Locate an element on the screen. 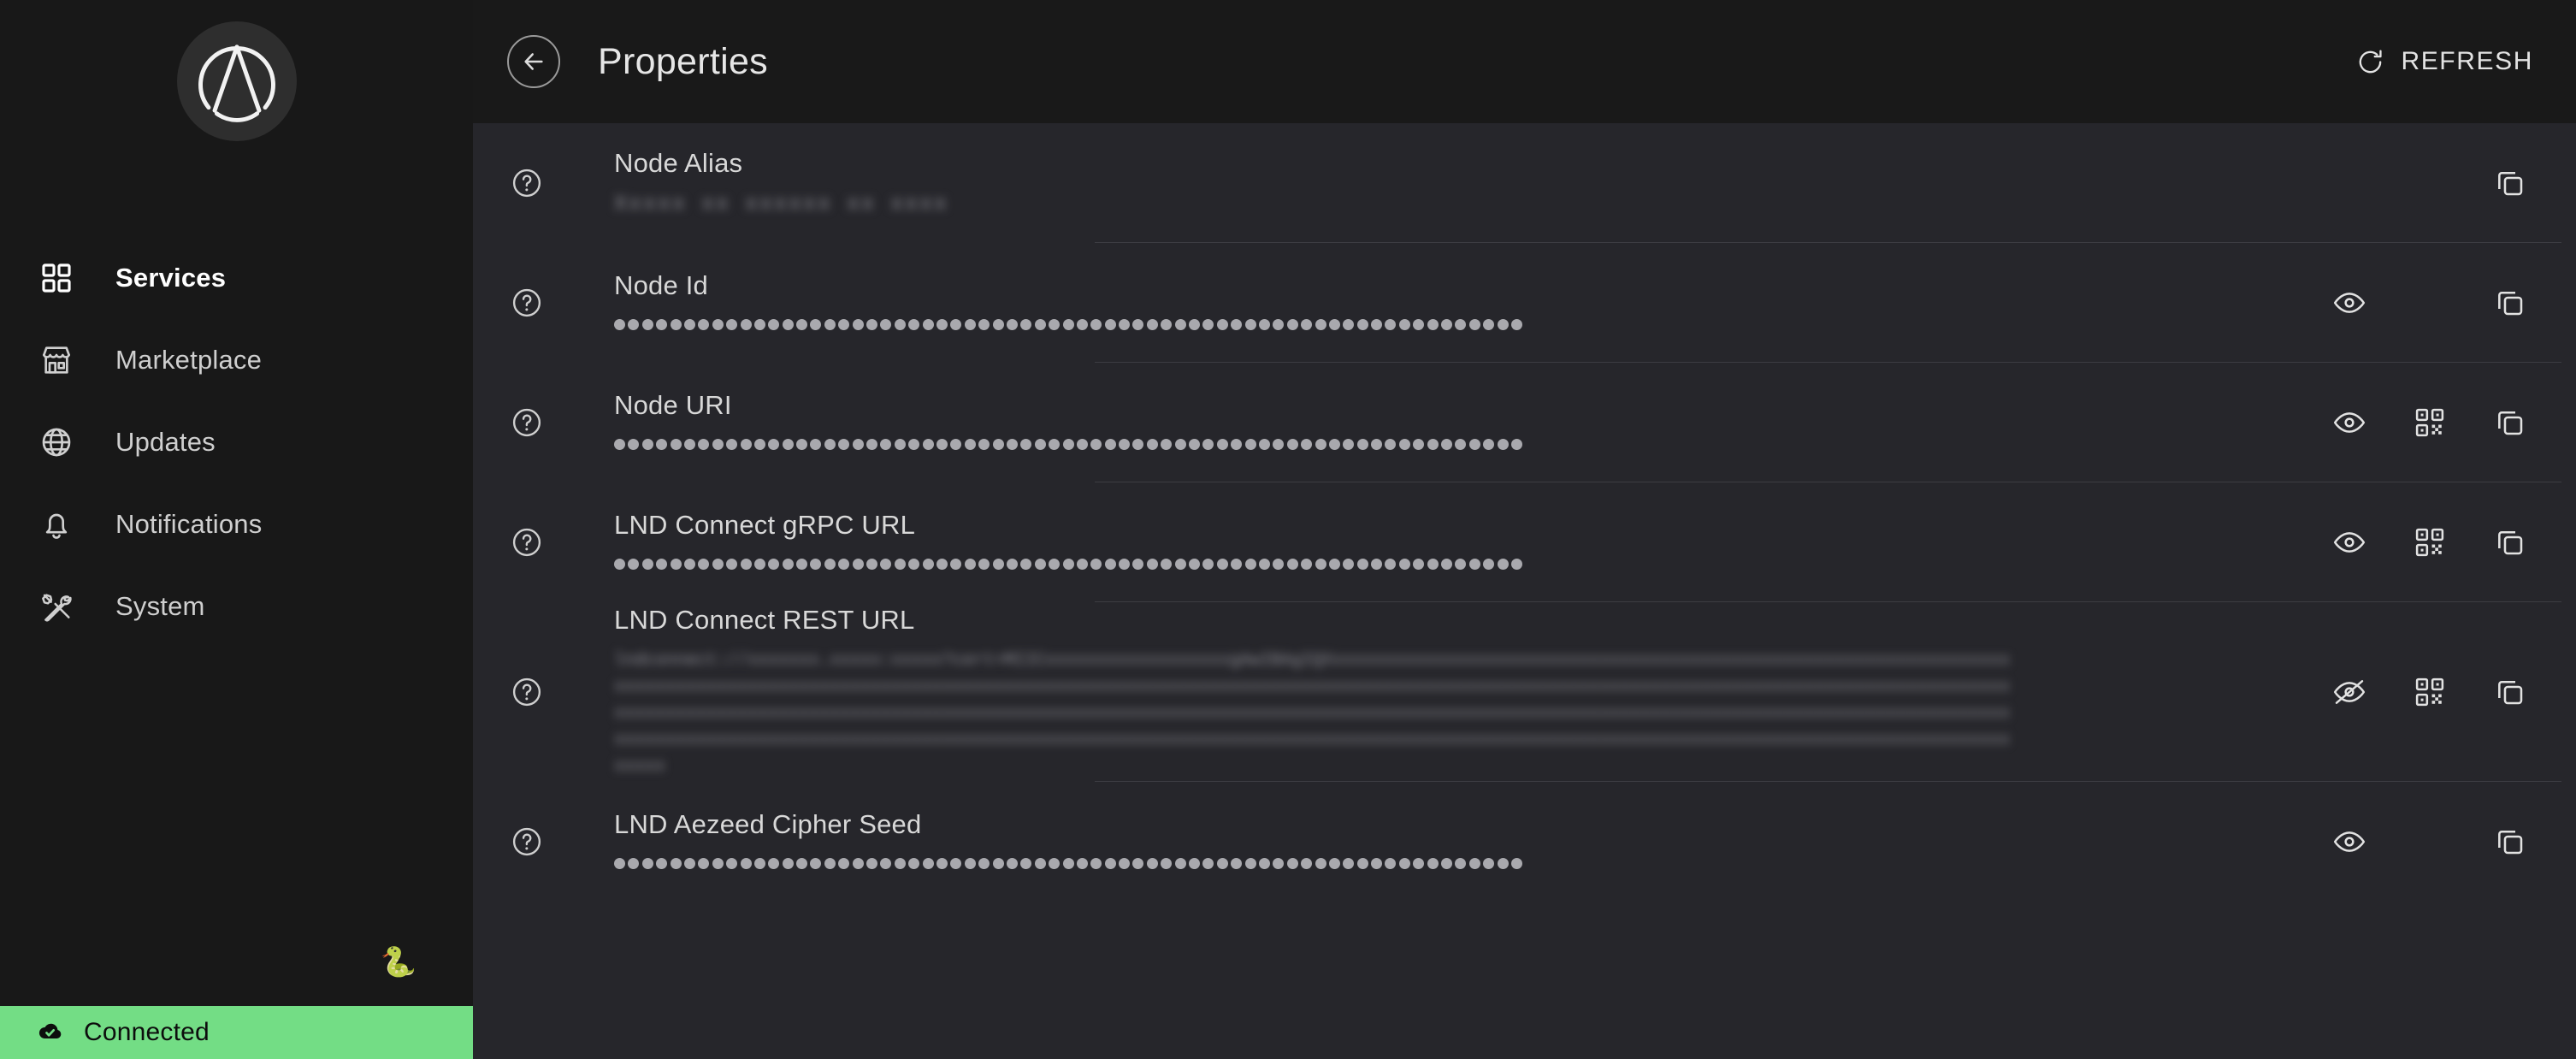 The image size is (2576, 1059). property-label: LND Aezeed Cipher Seed is located at coordinates (768, 824).